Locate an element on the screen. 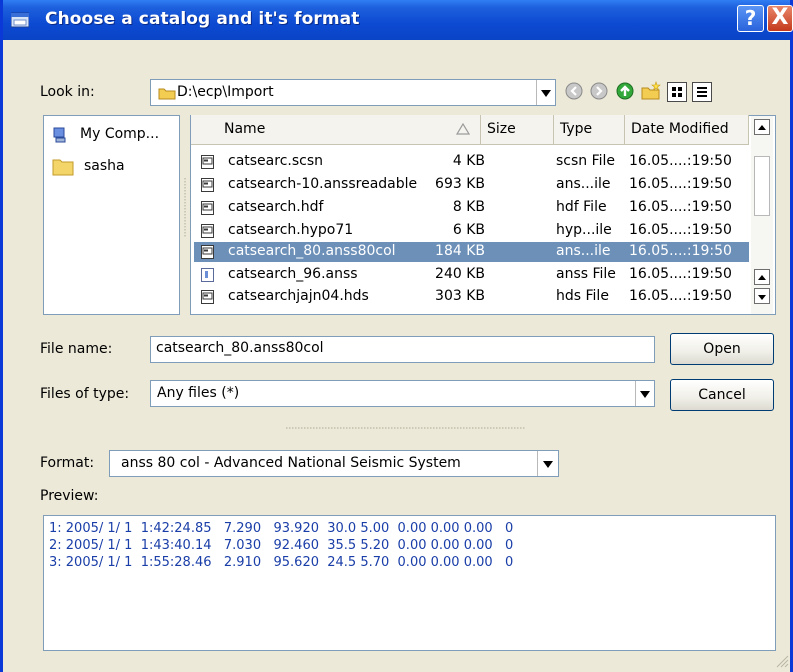  file-type: anss File is located at coordinates (586, 274).